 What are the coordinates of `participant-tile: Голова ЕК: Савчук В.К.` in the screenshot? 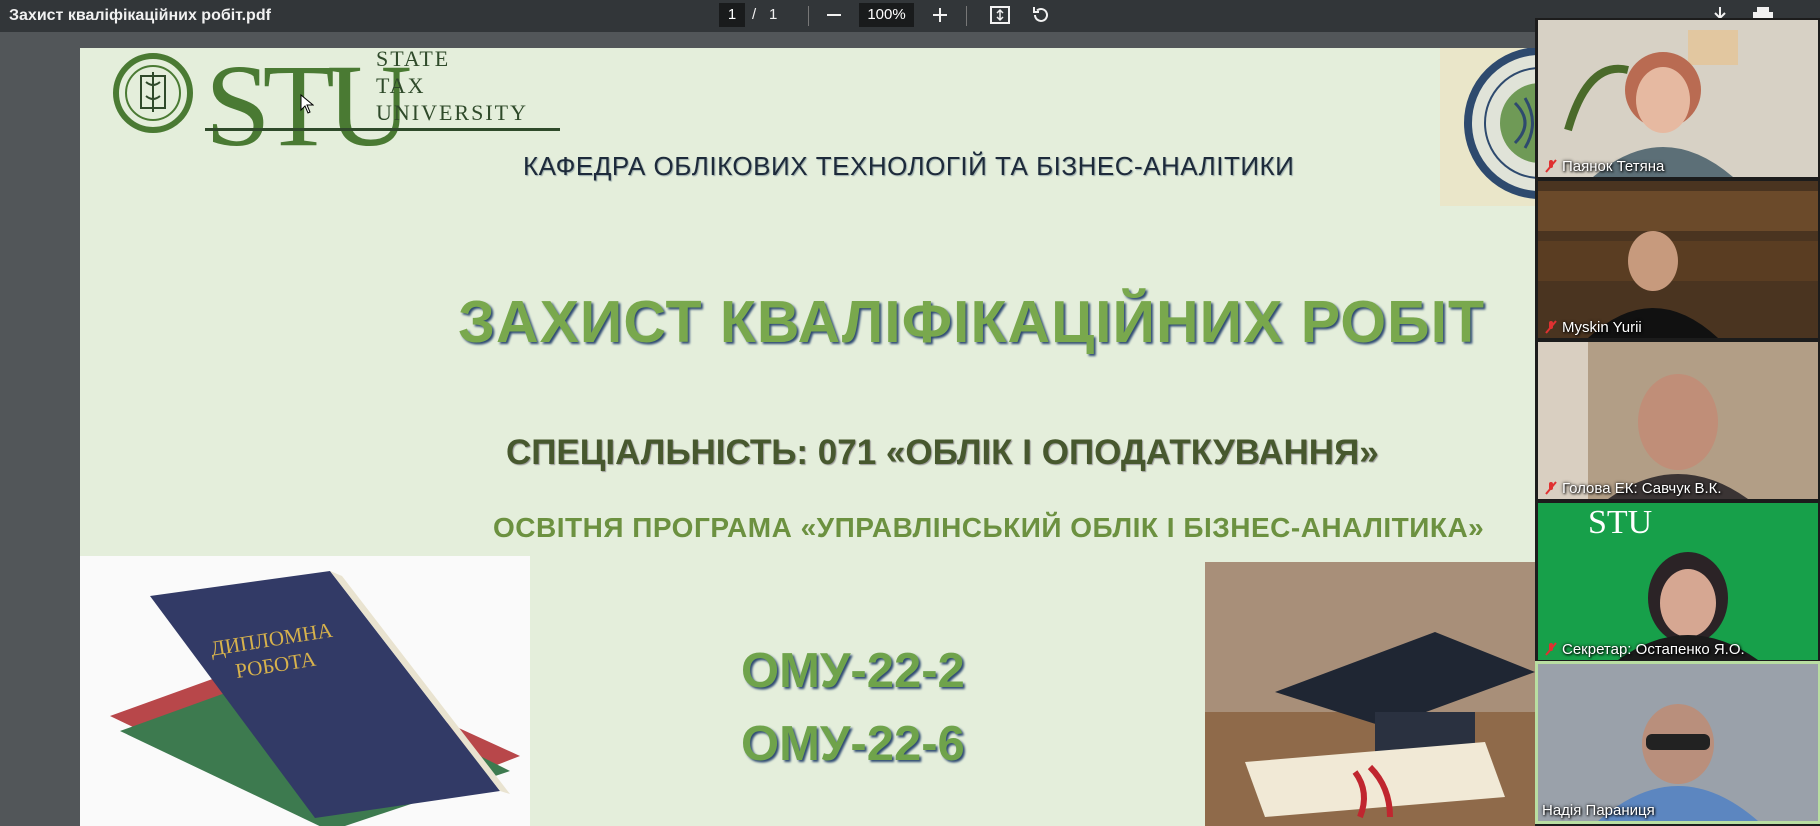 It's located at (1678, 420).